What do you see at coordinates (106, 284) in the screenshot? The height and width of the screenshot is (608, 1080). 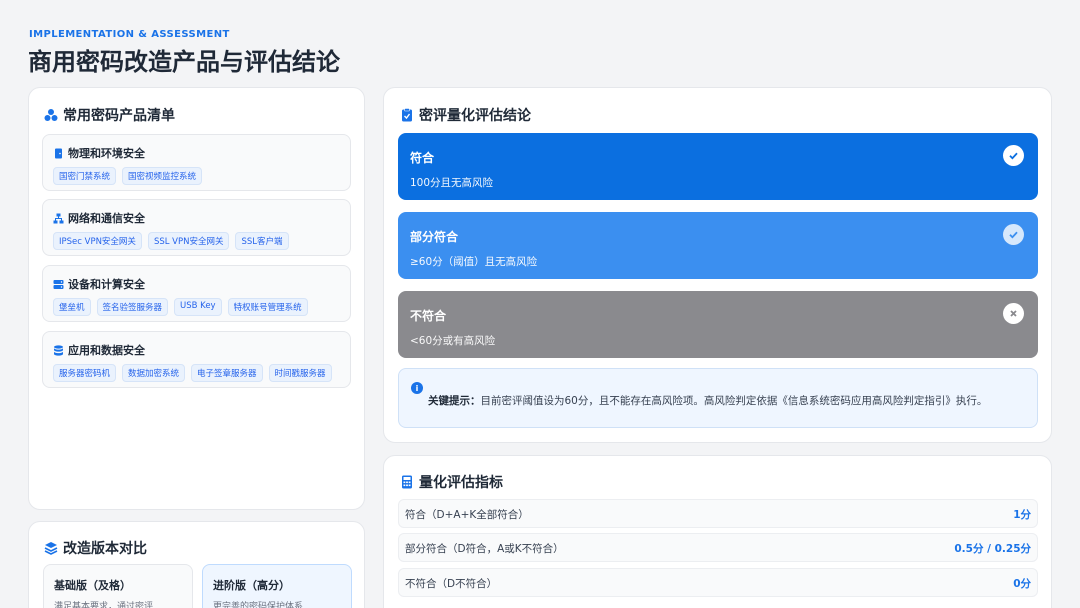 I see `category-name: 设备和计算安全` at bounding box center [106, 284].